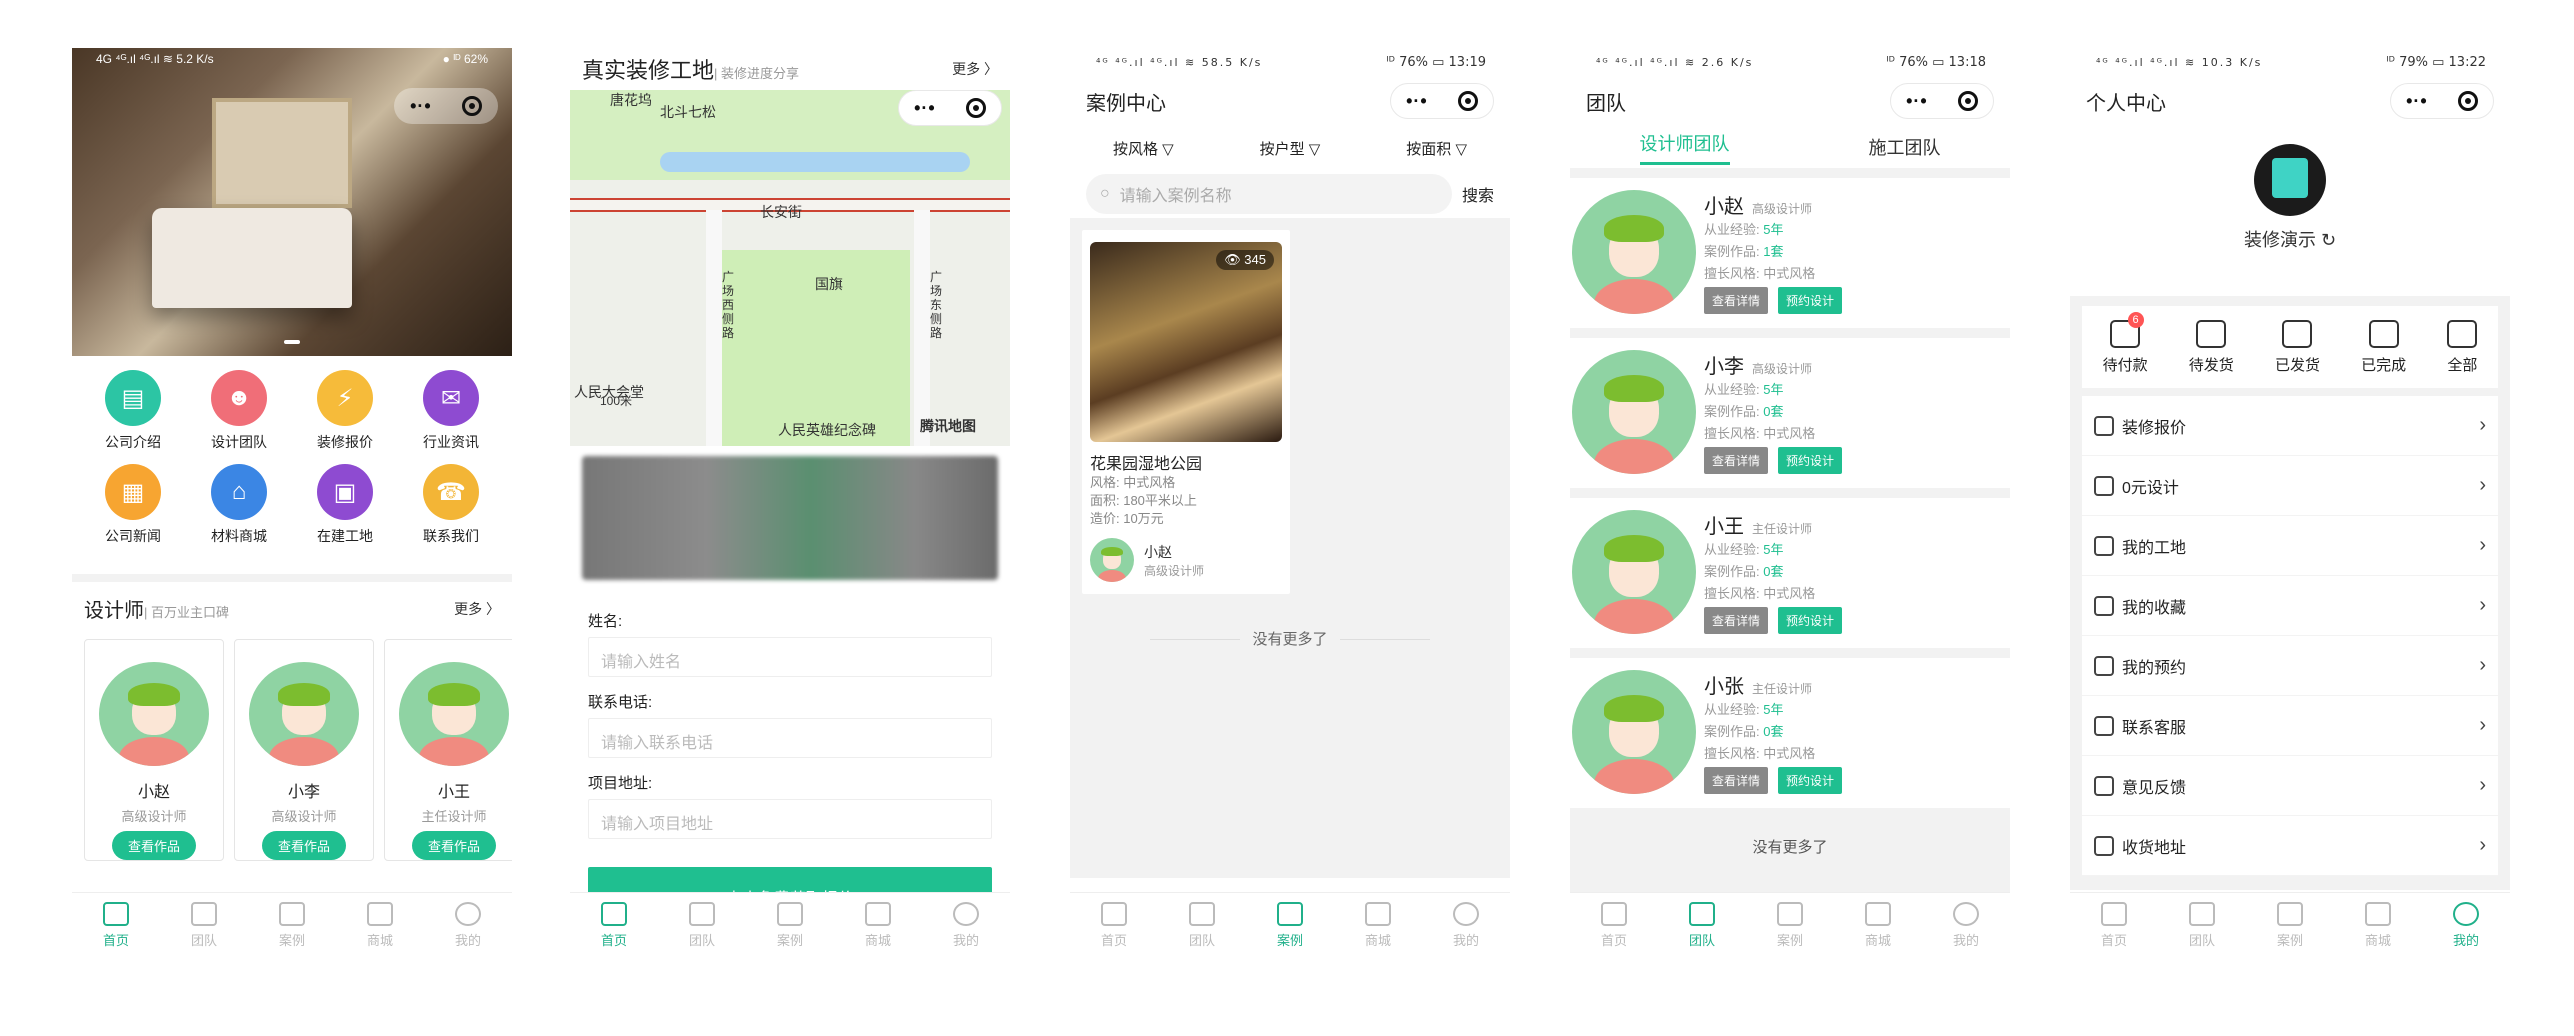 The width and height of the screenshot is (2574, 1036). Describe the element at coordinates (451, 505) in the screenshot. I see `feature-item: ☎ 联系我们` at that location.